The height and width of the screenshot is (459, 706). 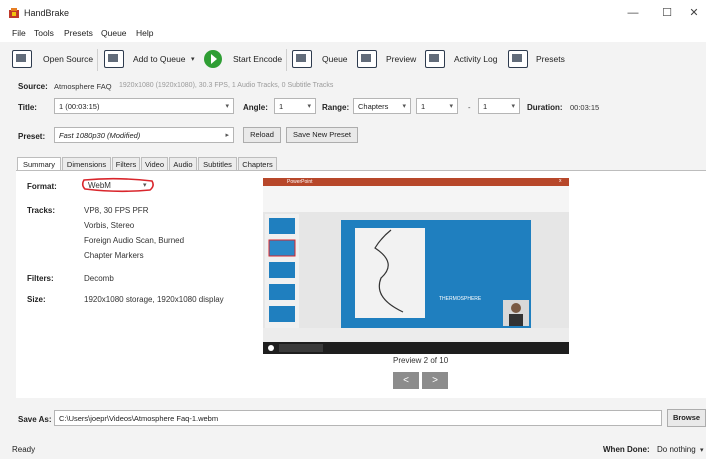 I want to click on duration-value: 00:03:15, so click(x=585, y=107).